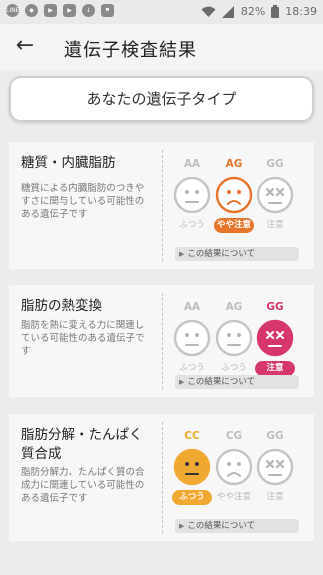  Describe the element at coordinates (253, 11) in the screenshot. I see `battery-percent: 82%` at that location.